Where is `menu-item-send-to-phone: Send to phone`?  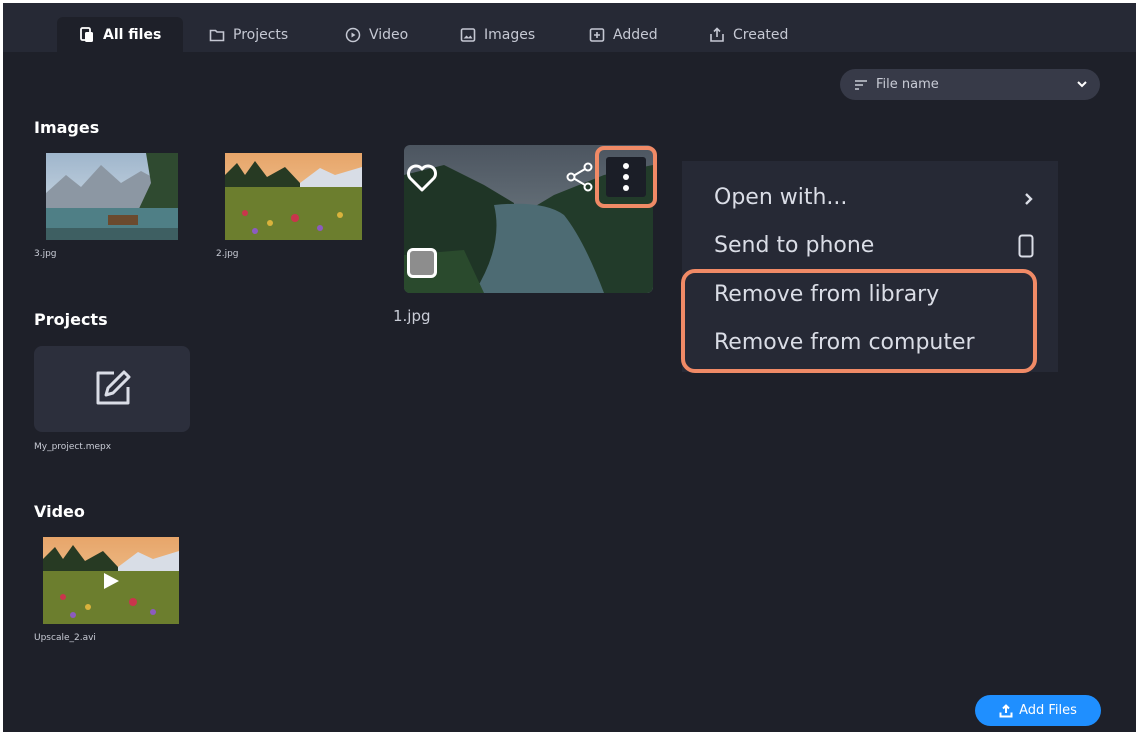
menu-item-send-to-phone: Send to phone is located at coordinates (794, 245).